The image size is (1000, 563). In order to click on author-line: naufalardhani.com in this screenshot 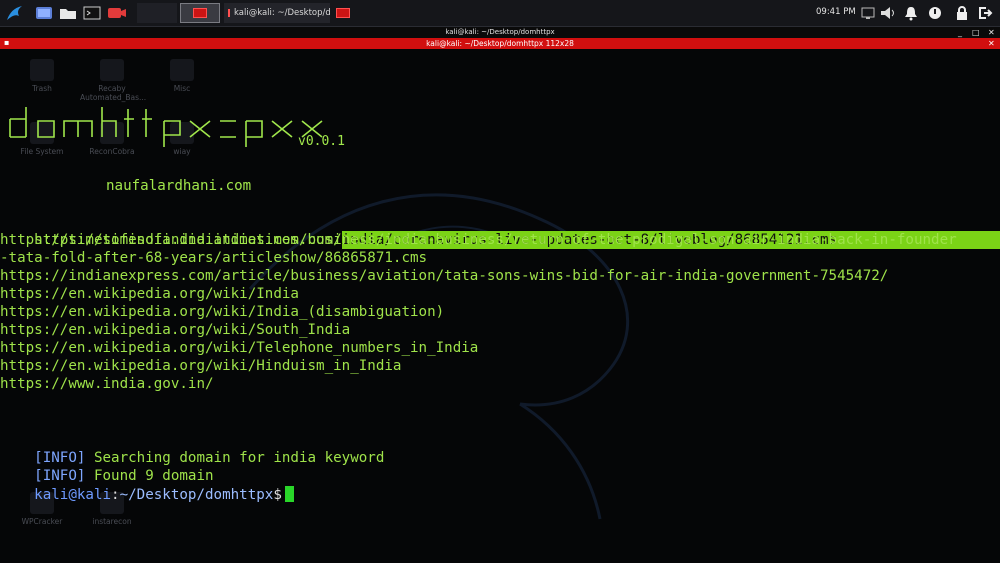, I will do `click(179, 186)`.